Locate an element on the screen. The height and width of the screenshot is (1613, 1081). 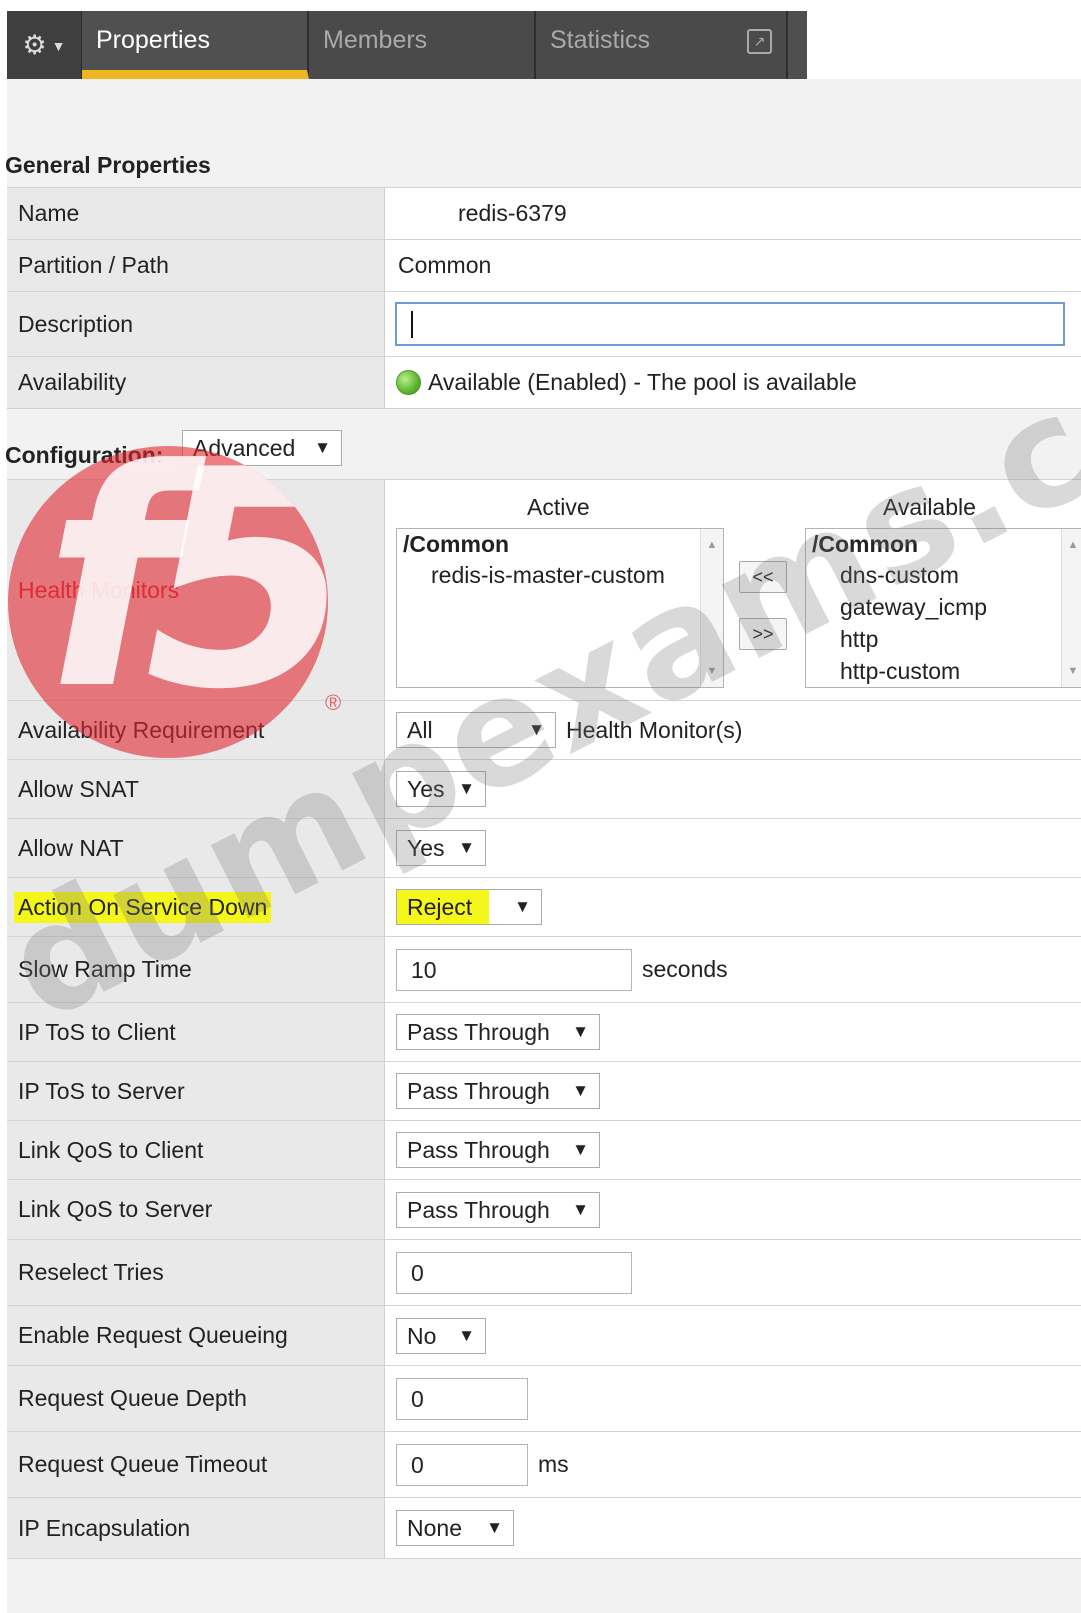
ip-tos-server-label: IP ToS to Server is located at coordinates (196, 1091).